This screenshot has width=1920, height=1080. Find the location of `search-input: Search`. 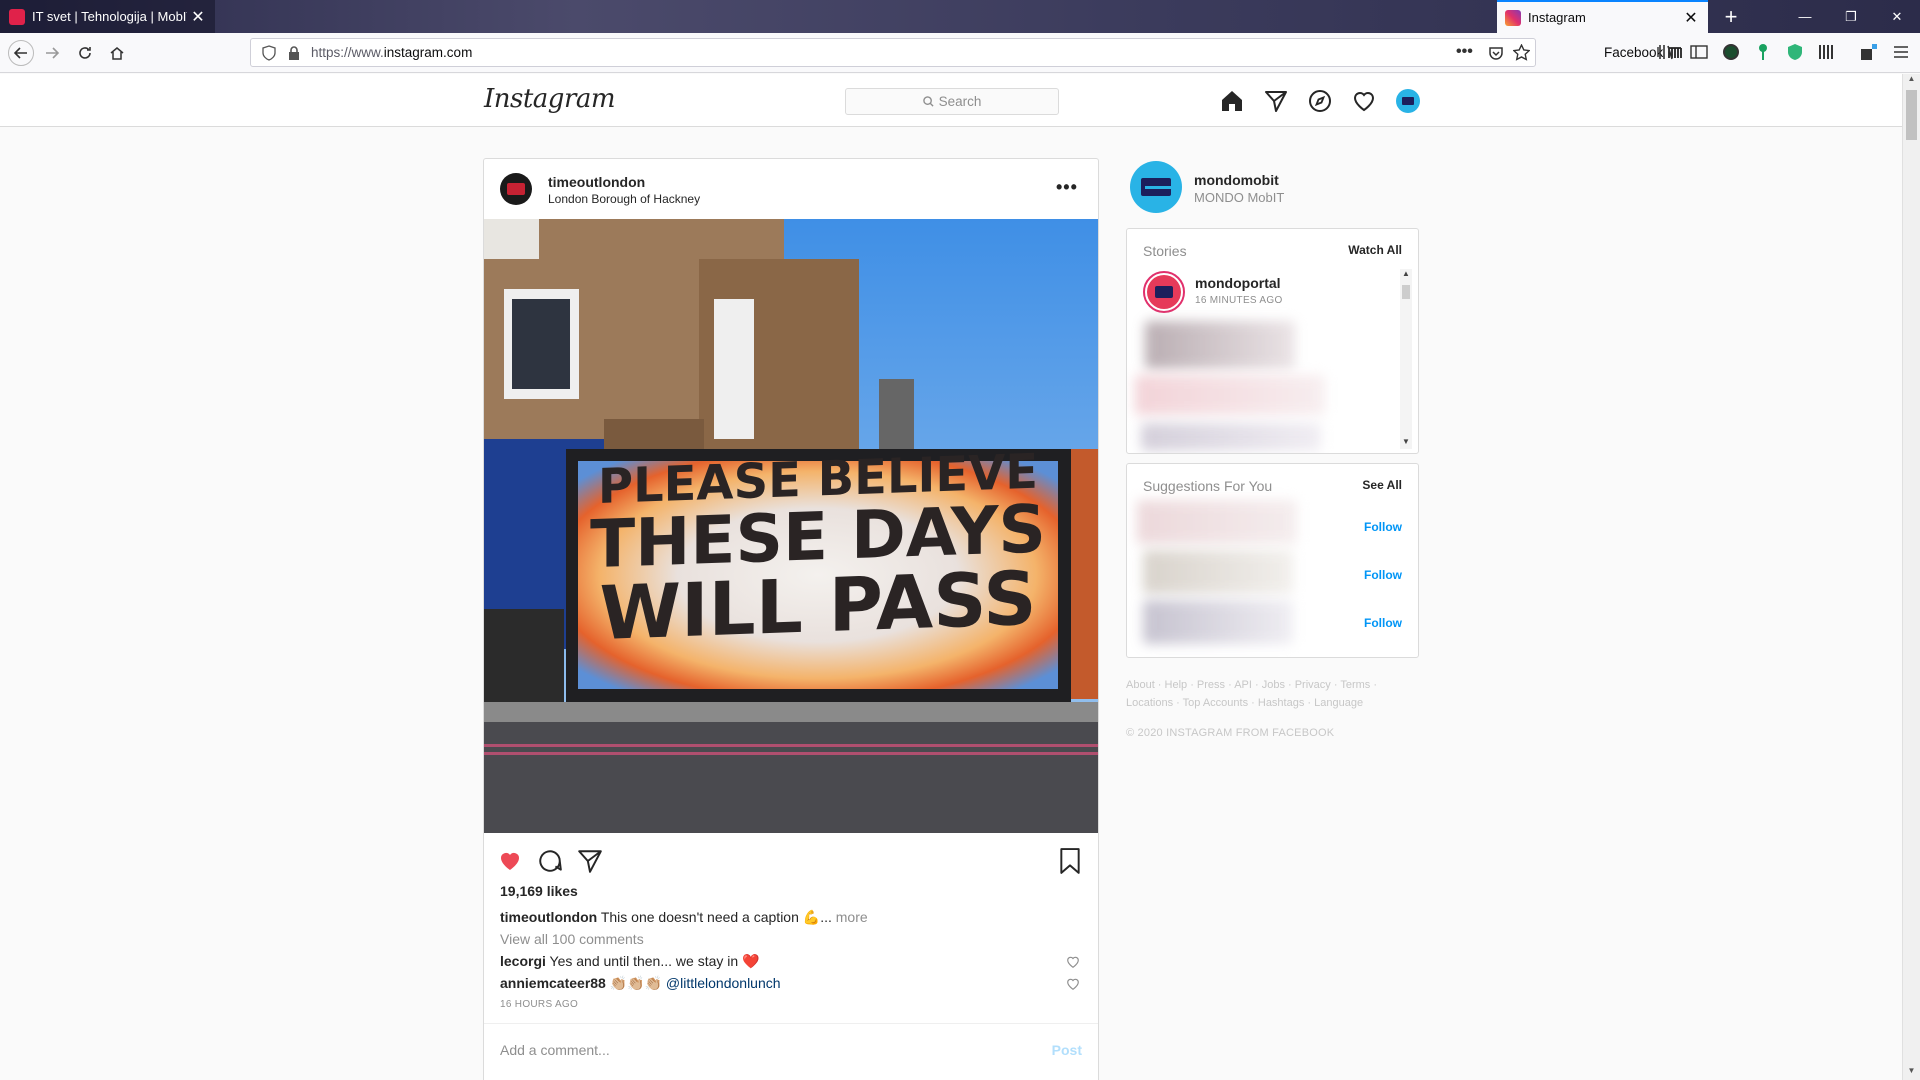

search-input: Search is located at coordinates (952, 101).